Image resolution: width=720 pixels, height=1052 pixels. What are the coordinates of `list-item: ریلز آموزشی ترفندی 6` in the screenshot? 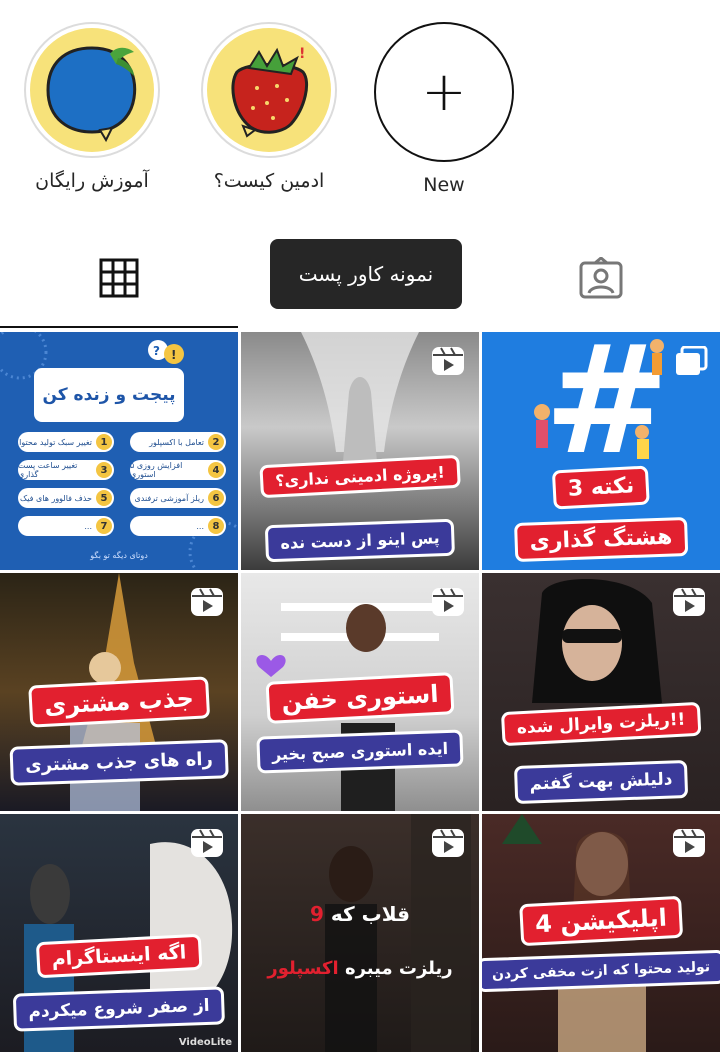 It's located at (178, 498).